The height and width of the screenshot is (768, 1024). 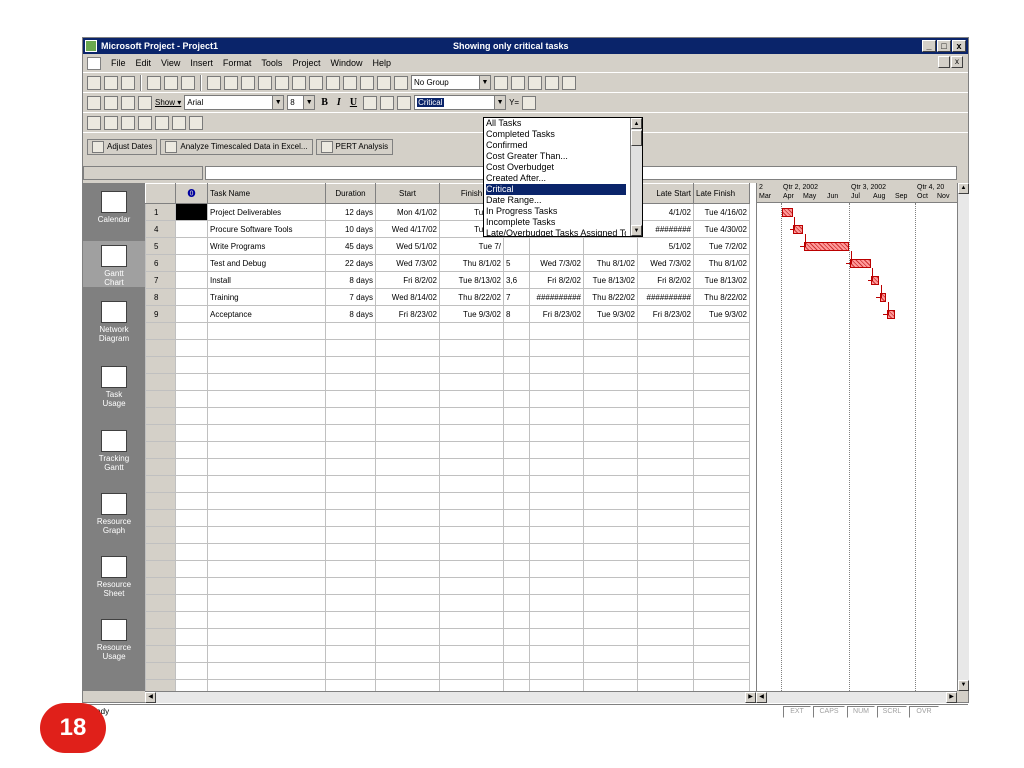 I want to click on start-cell: Mon 4/1/02, so click(x=407, y=212).